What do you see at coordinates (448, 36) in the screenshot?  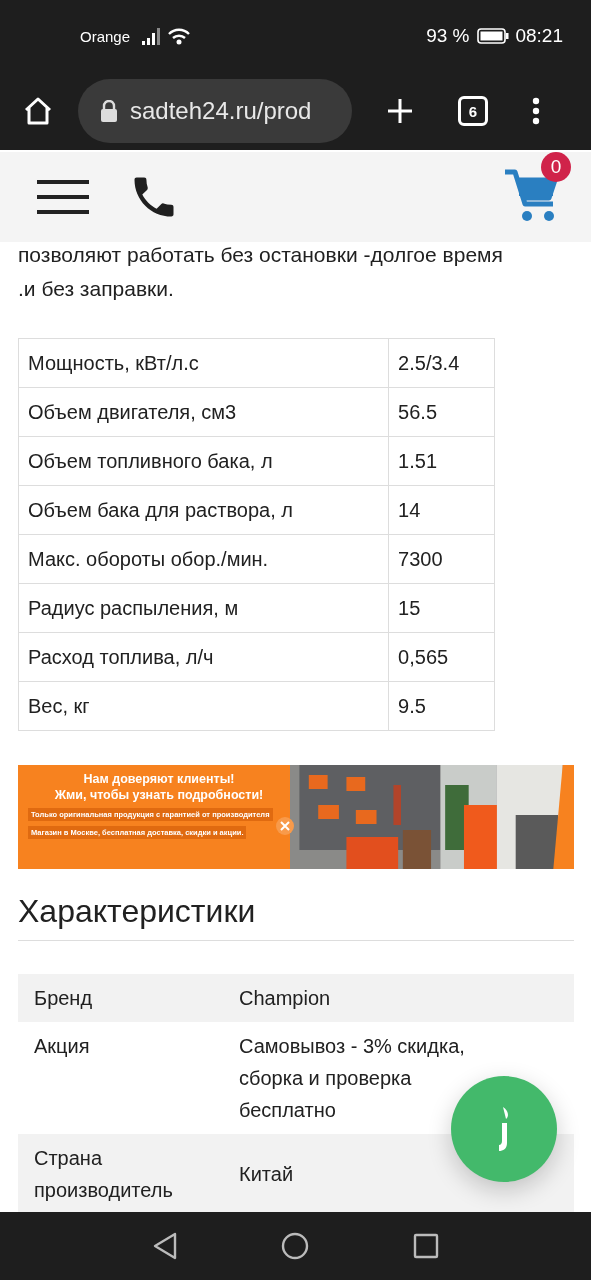 I see `battery-percent: 93 %` at bounding box center [448, 36].